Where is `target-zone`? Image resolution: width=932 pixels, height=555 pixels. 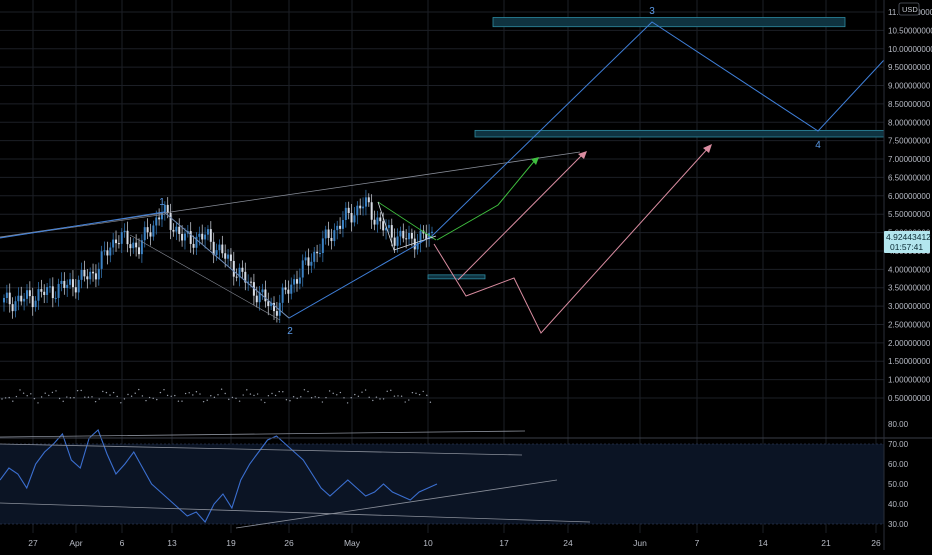
target-zone is located at coordinates (669, 22).